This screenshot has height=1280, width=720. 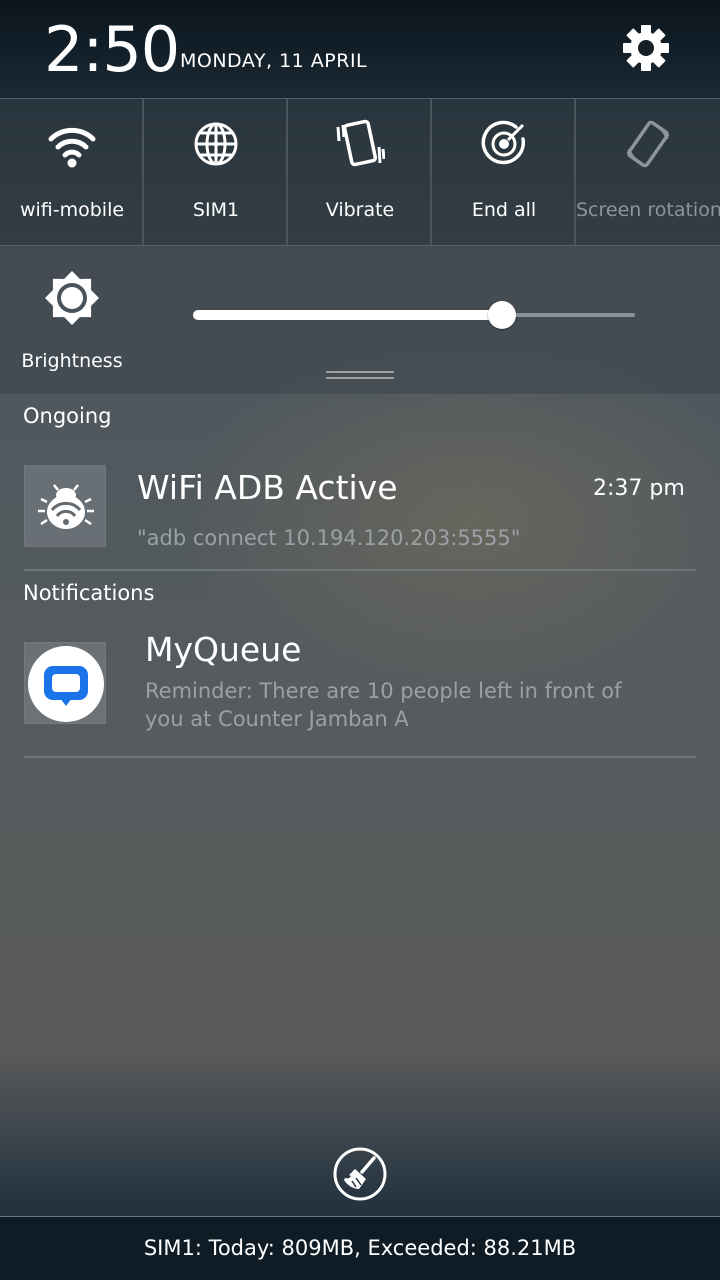 What do you see at coordinates (504, 210) in the screenshot?
I see `toggle-label: End all` at bounding box center [504, 210].